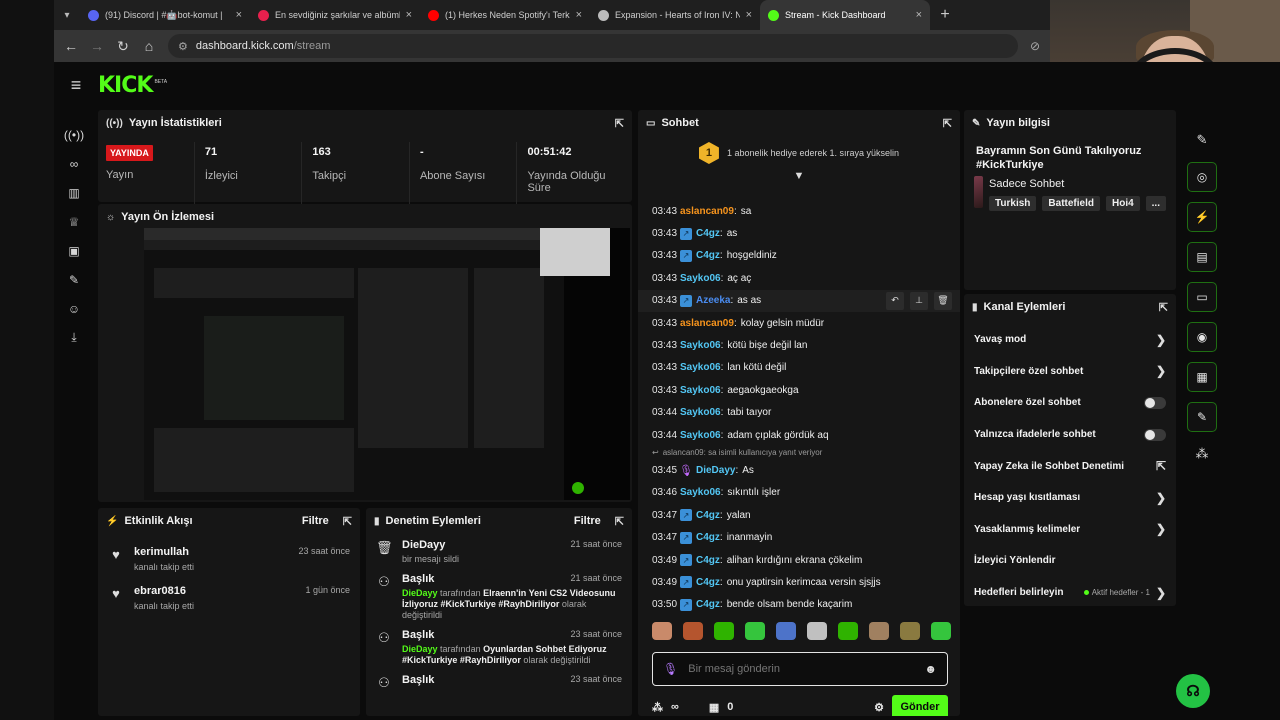 This screenshot has width=1280, height=720. Describe the element at coordinates (799, 300) in the screenshot. I see `chat-message: 03:43 ↗ Azeeka: as as ↶ ⊥ 🗑` at that location.